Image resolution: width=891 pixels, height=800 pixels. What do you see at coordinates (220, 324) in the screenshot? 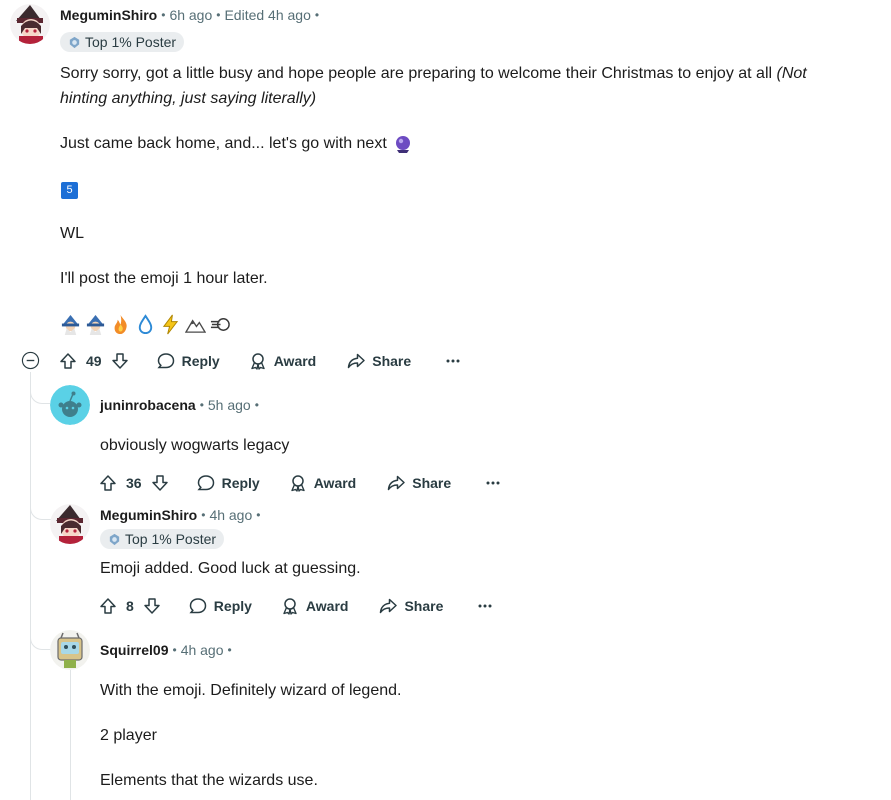
I see `wind-icon` at bounding box center [220, 324].